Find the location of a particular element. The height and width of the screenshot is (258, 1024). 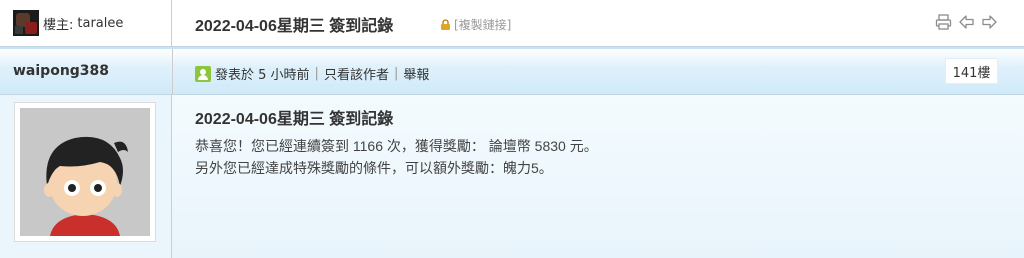

thread-title: 2022-04-06星期三 簽到記錄 is located at coordinates (294, 26).